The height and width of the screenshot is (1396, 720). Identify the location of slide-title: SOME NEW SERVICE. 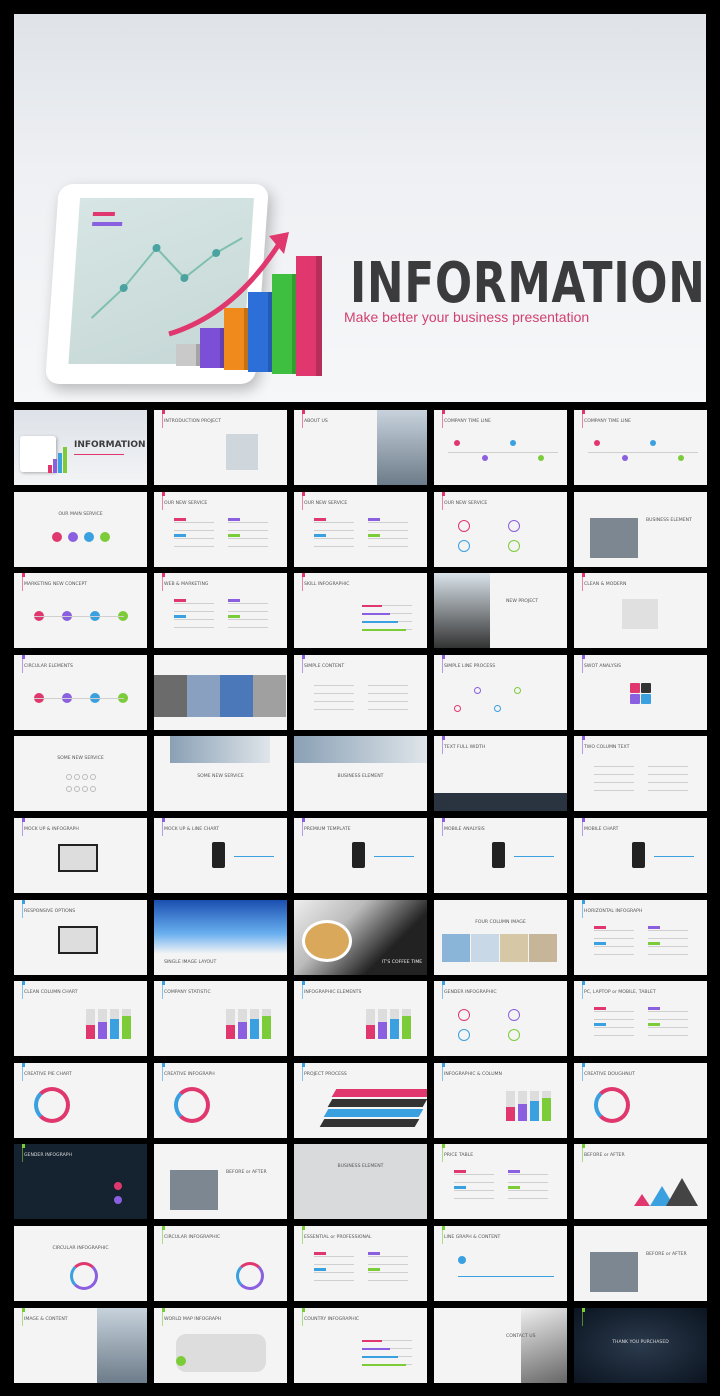
(220, 777).